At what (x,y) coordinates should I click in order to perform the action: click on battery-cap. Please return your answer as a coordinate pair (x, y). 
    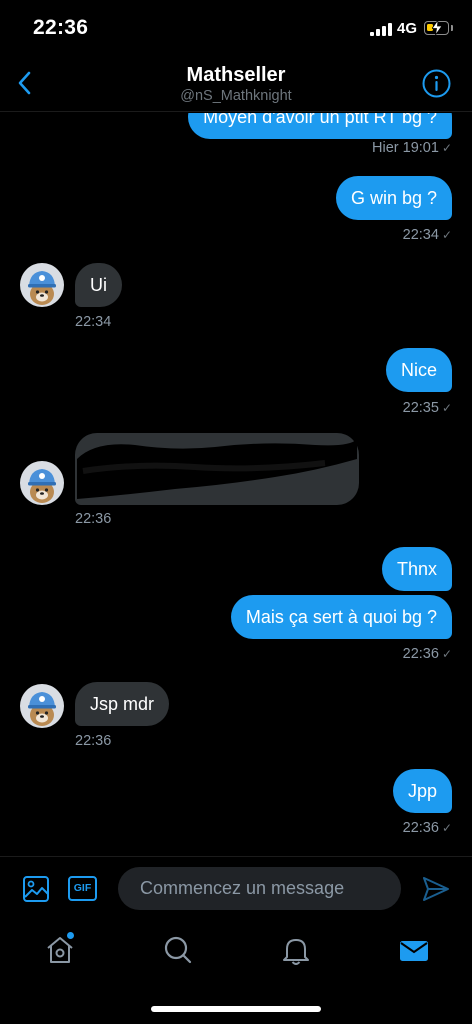
    Looking at the image, I should click on (452, 28).